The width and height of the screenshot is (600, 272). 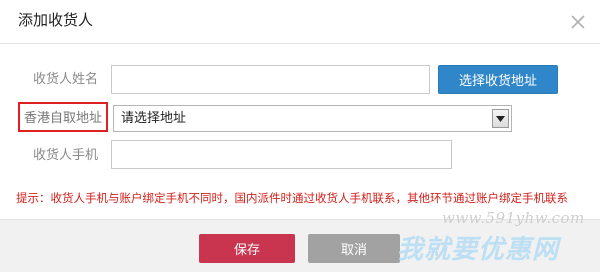 I want to click on watermark-url: www.591yhw.com, so click(x=513, y=218).